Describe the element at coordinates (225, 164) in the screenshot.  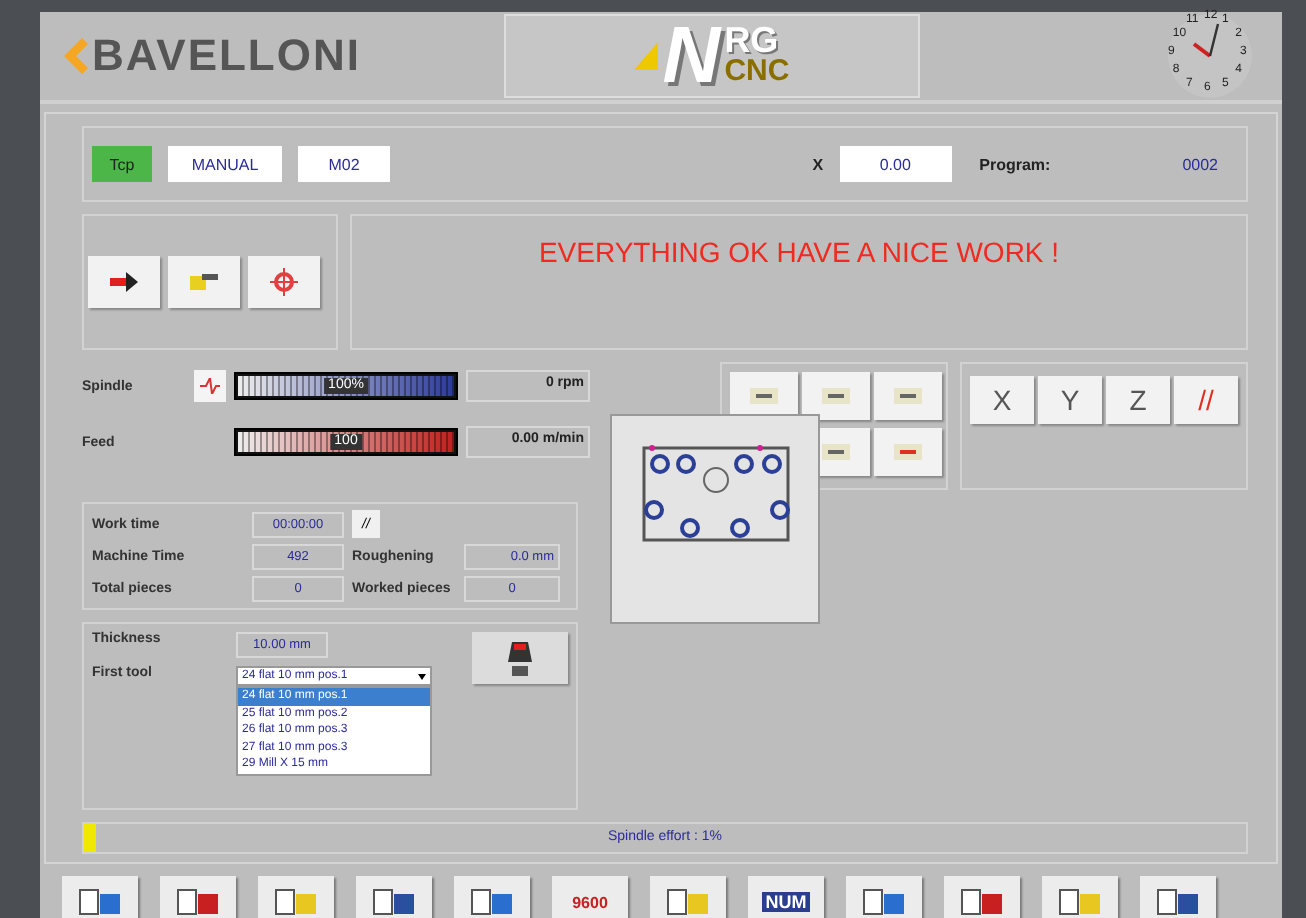
I see `mode-field: MANUAL` at that location.